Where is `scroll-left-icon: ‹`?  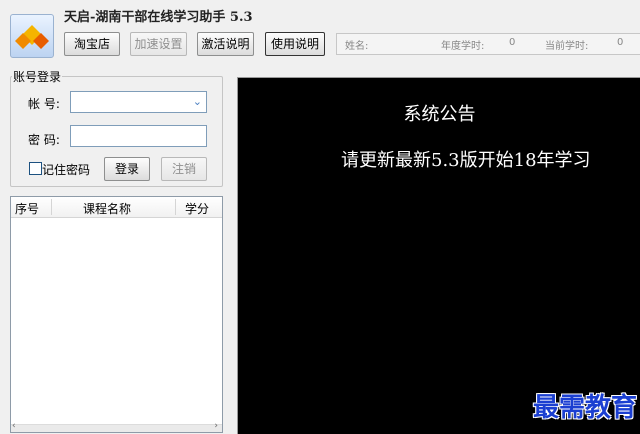
scroll-left-icon: ‹ is located at coordinates (14, 426).